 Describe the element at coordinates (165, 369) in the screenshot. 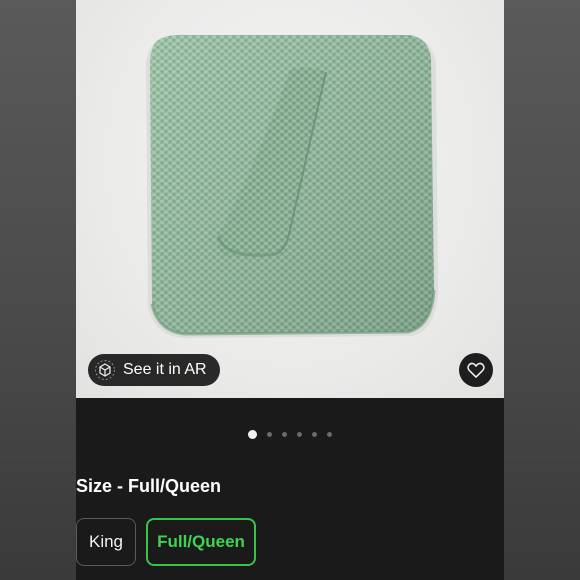

I see `see-in-ar-label: See it in AR` at that location.